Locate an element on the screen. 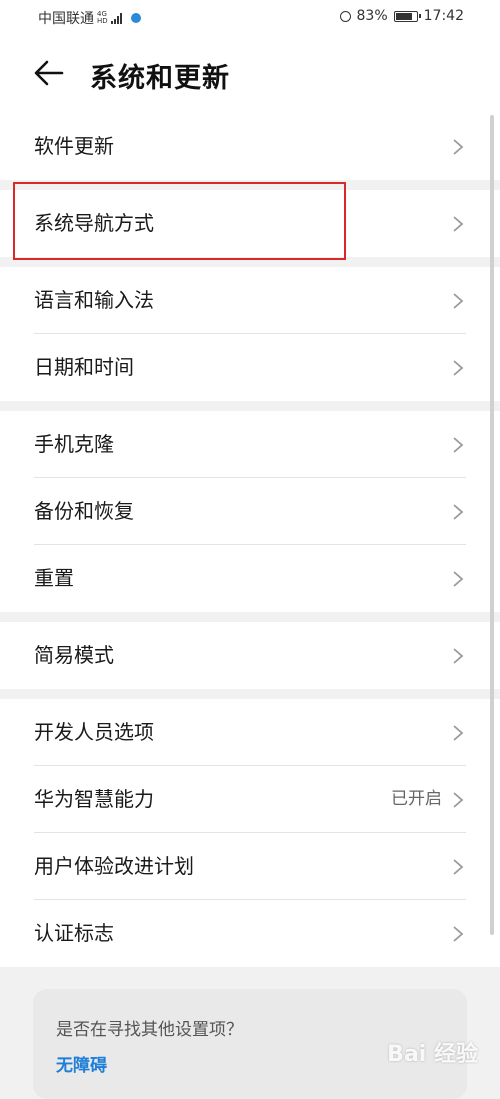 The width and height of the screenshot is (500, 1099). signal-icon is located at coordinates (116, 18).